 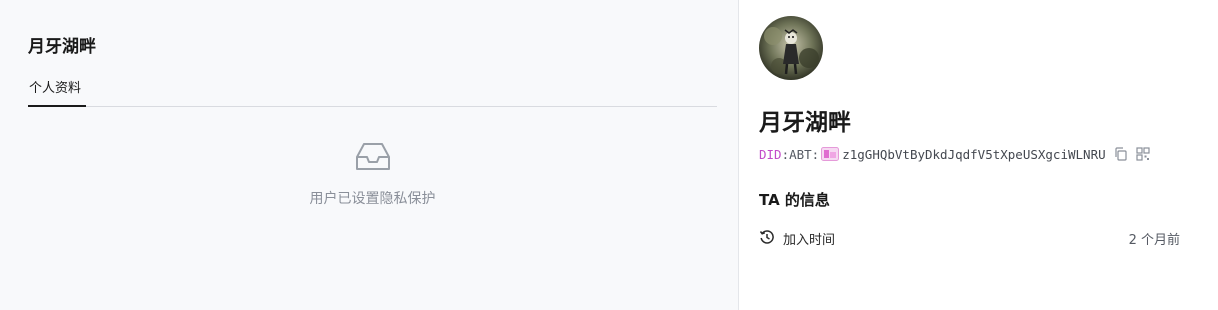 I want to click on copy-icon, so click(x=1121, y=154).